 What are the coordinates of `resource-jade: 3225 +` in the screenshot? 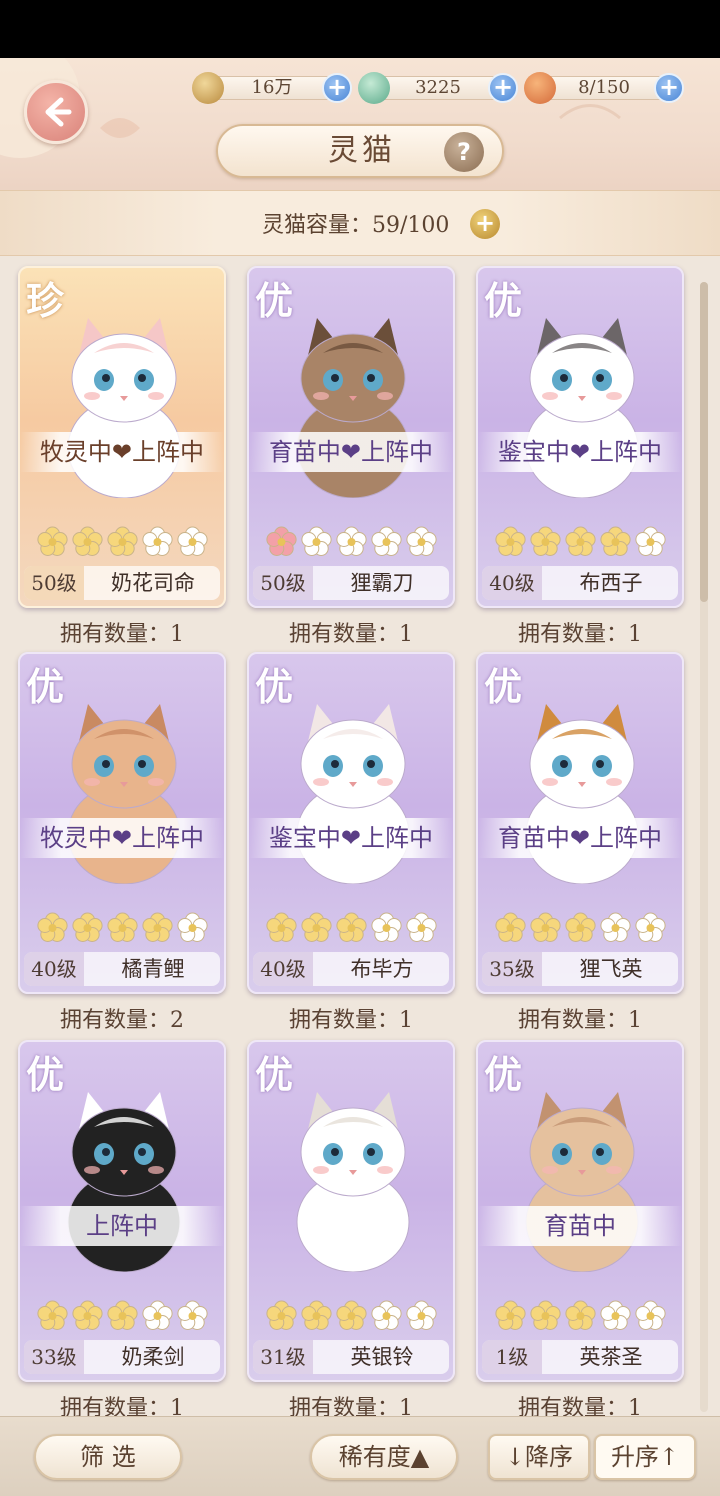 It's located at (438, 87).